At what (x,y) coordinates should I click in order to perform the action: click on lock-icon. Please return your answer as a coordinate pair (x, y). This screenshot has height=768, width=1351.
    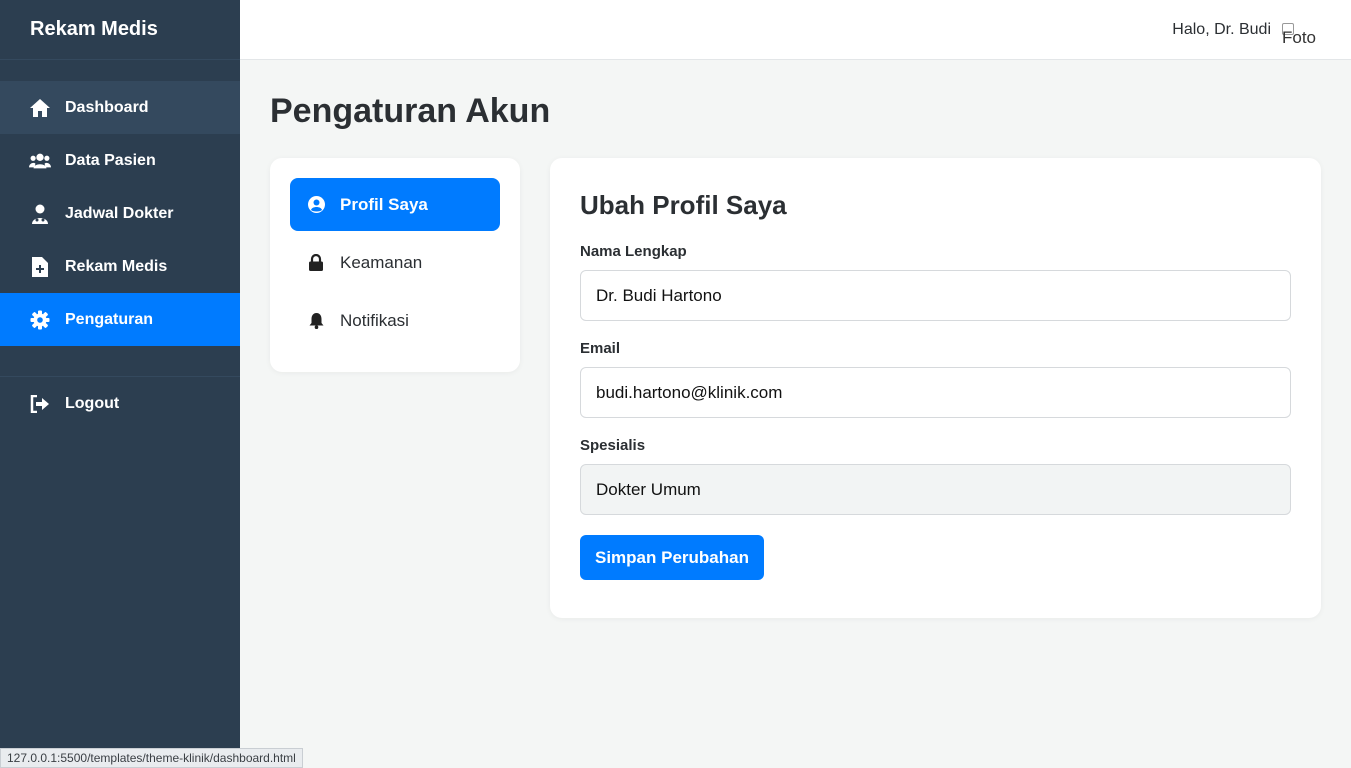
    Looking at the image, I should click on (316, 263).